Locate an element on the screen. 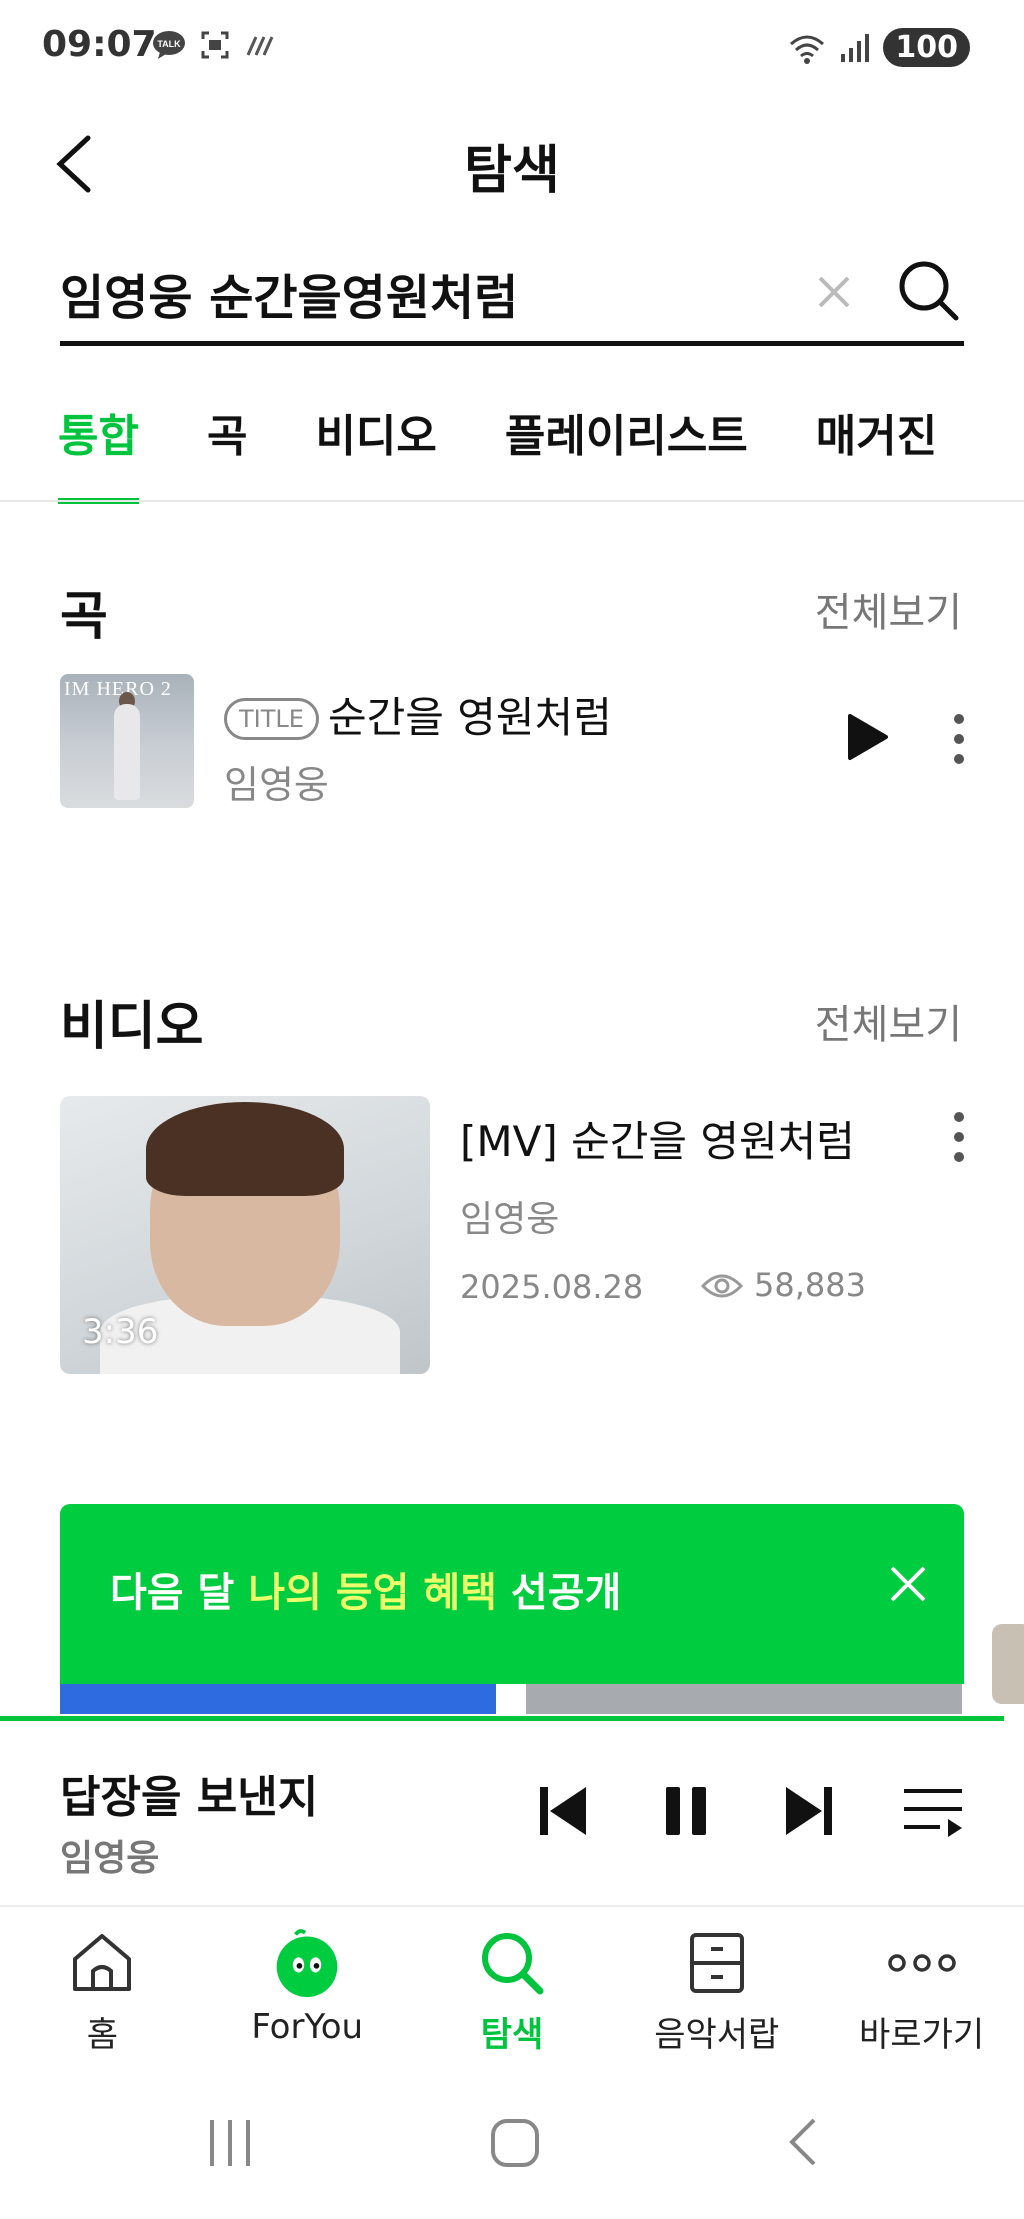 Image resolution: width=1024 pixels, height=2219 pixels. banner-close-button is located at coordinates (908, 1584).